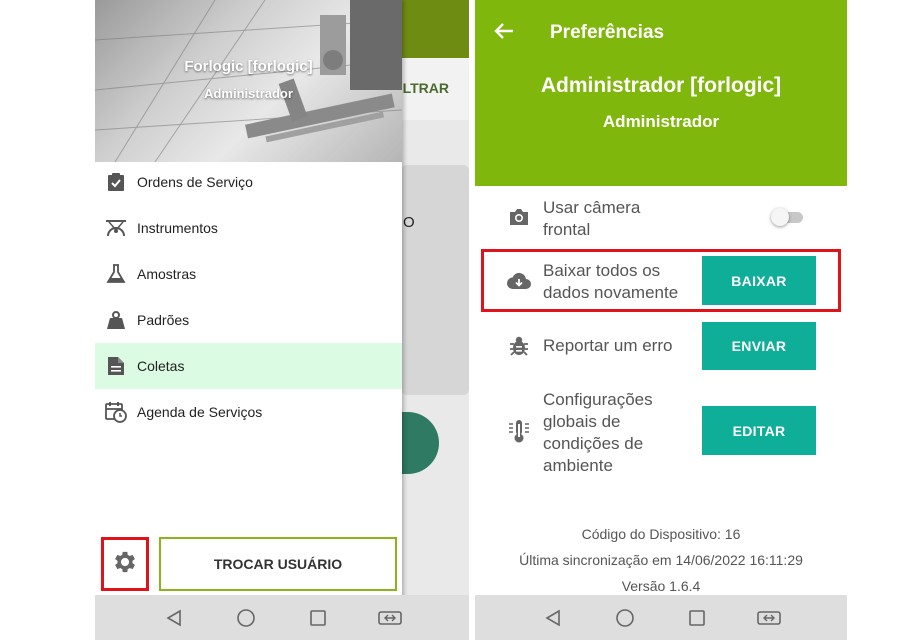  I want to click on drawer-header: Forlogic [forlogic] Administrador, so click(248, 81).